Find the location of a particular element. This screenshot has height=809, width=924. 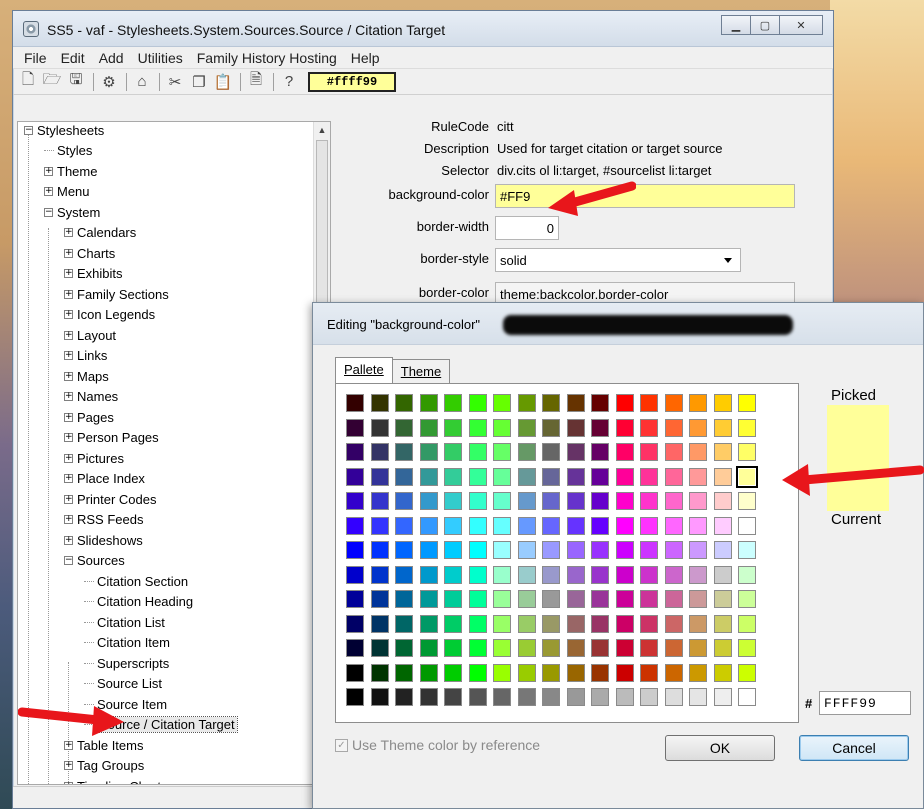

menu-utilities: Utilities is located at coordinates (160, 58).